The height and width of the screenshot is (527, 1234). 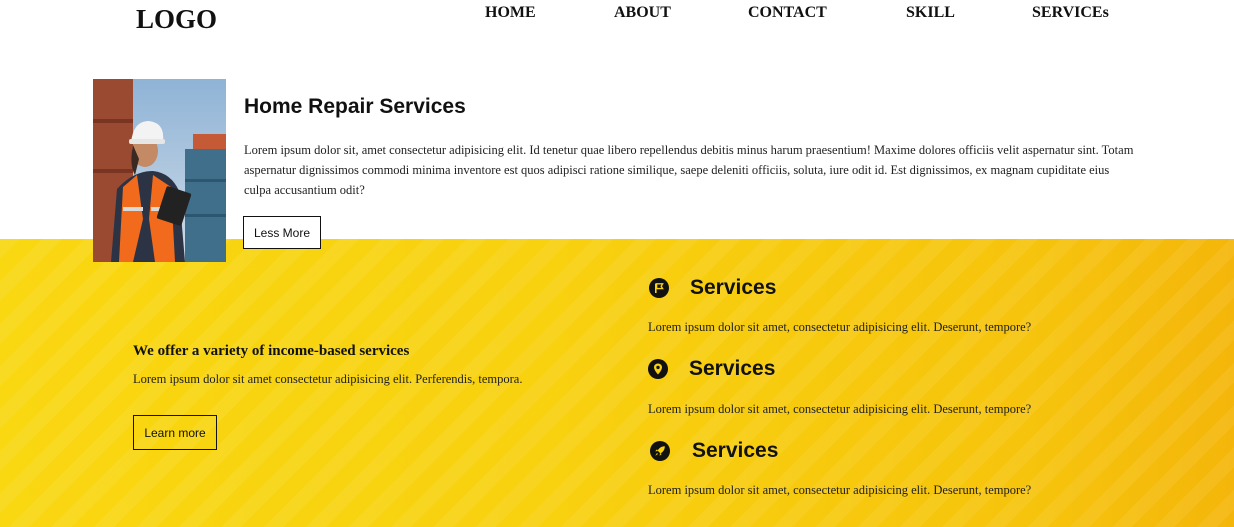 What do you see at coordinates (355, 106) in the screenshot?
I see `hero-title: Home Repair Services` at bounding box center [355, 106].